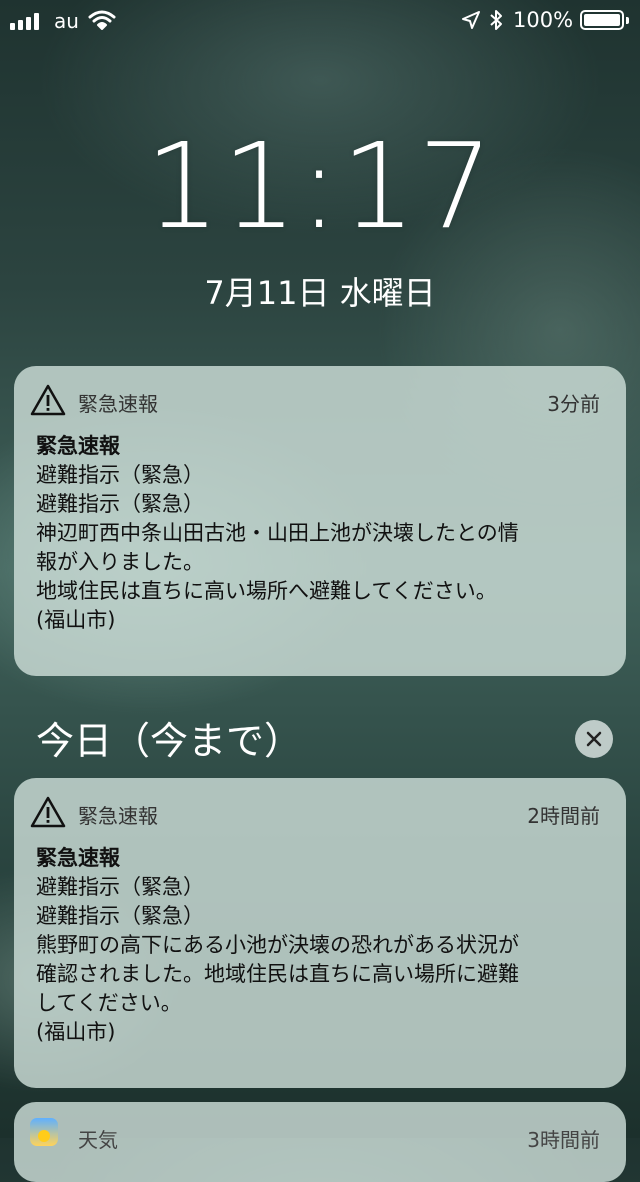 This screenshot has width=640, height=1182. What do you see at coordinates (320, 186) in the screenshot?
I see `lock-clock: 11:17` at bounding box center [320, 186].